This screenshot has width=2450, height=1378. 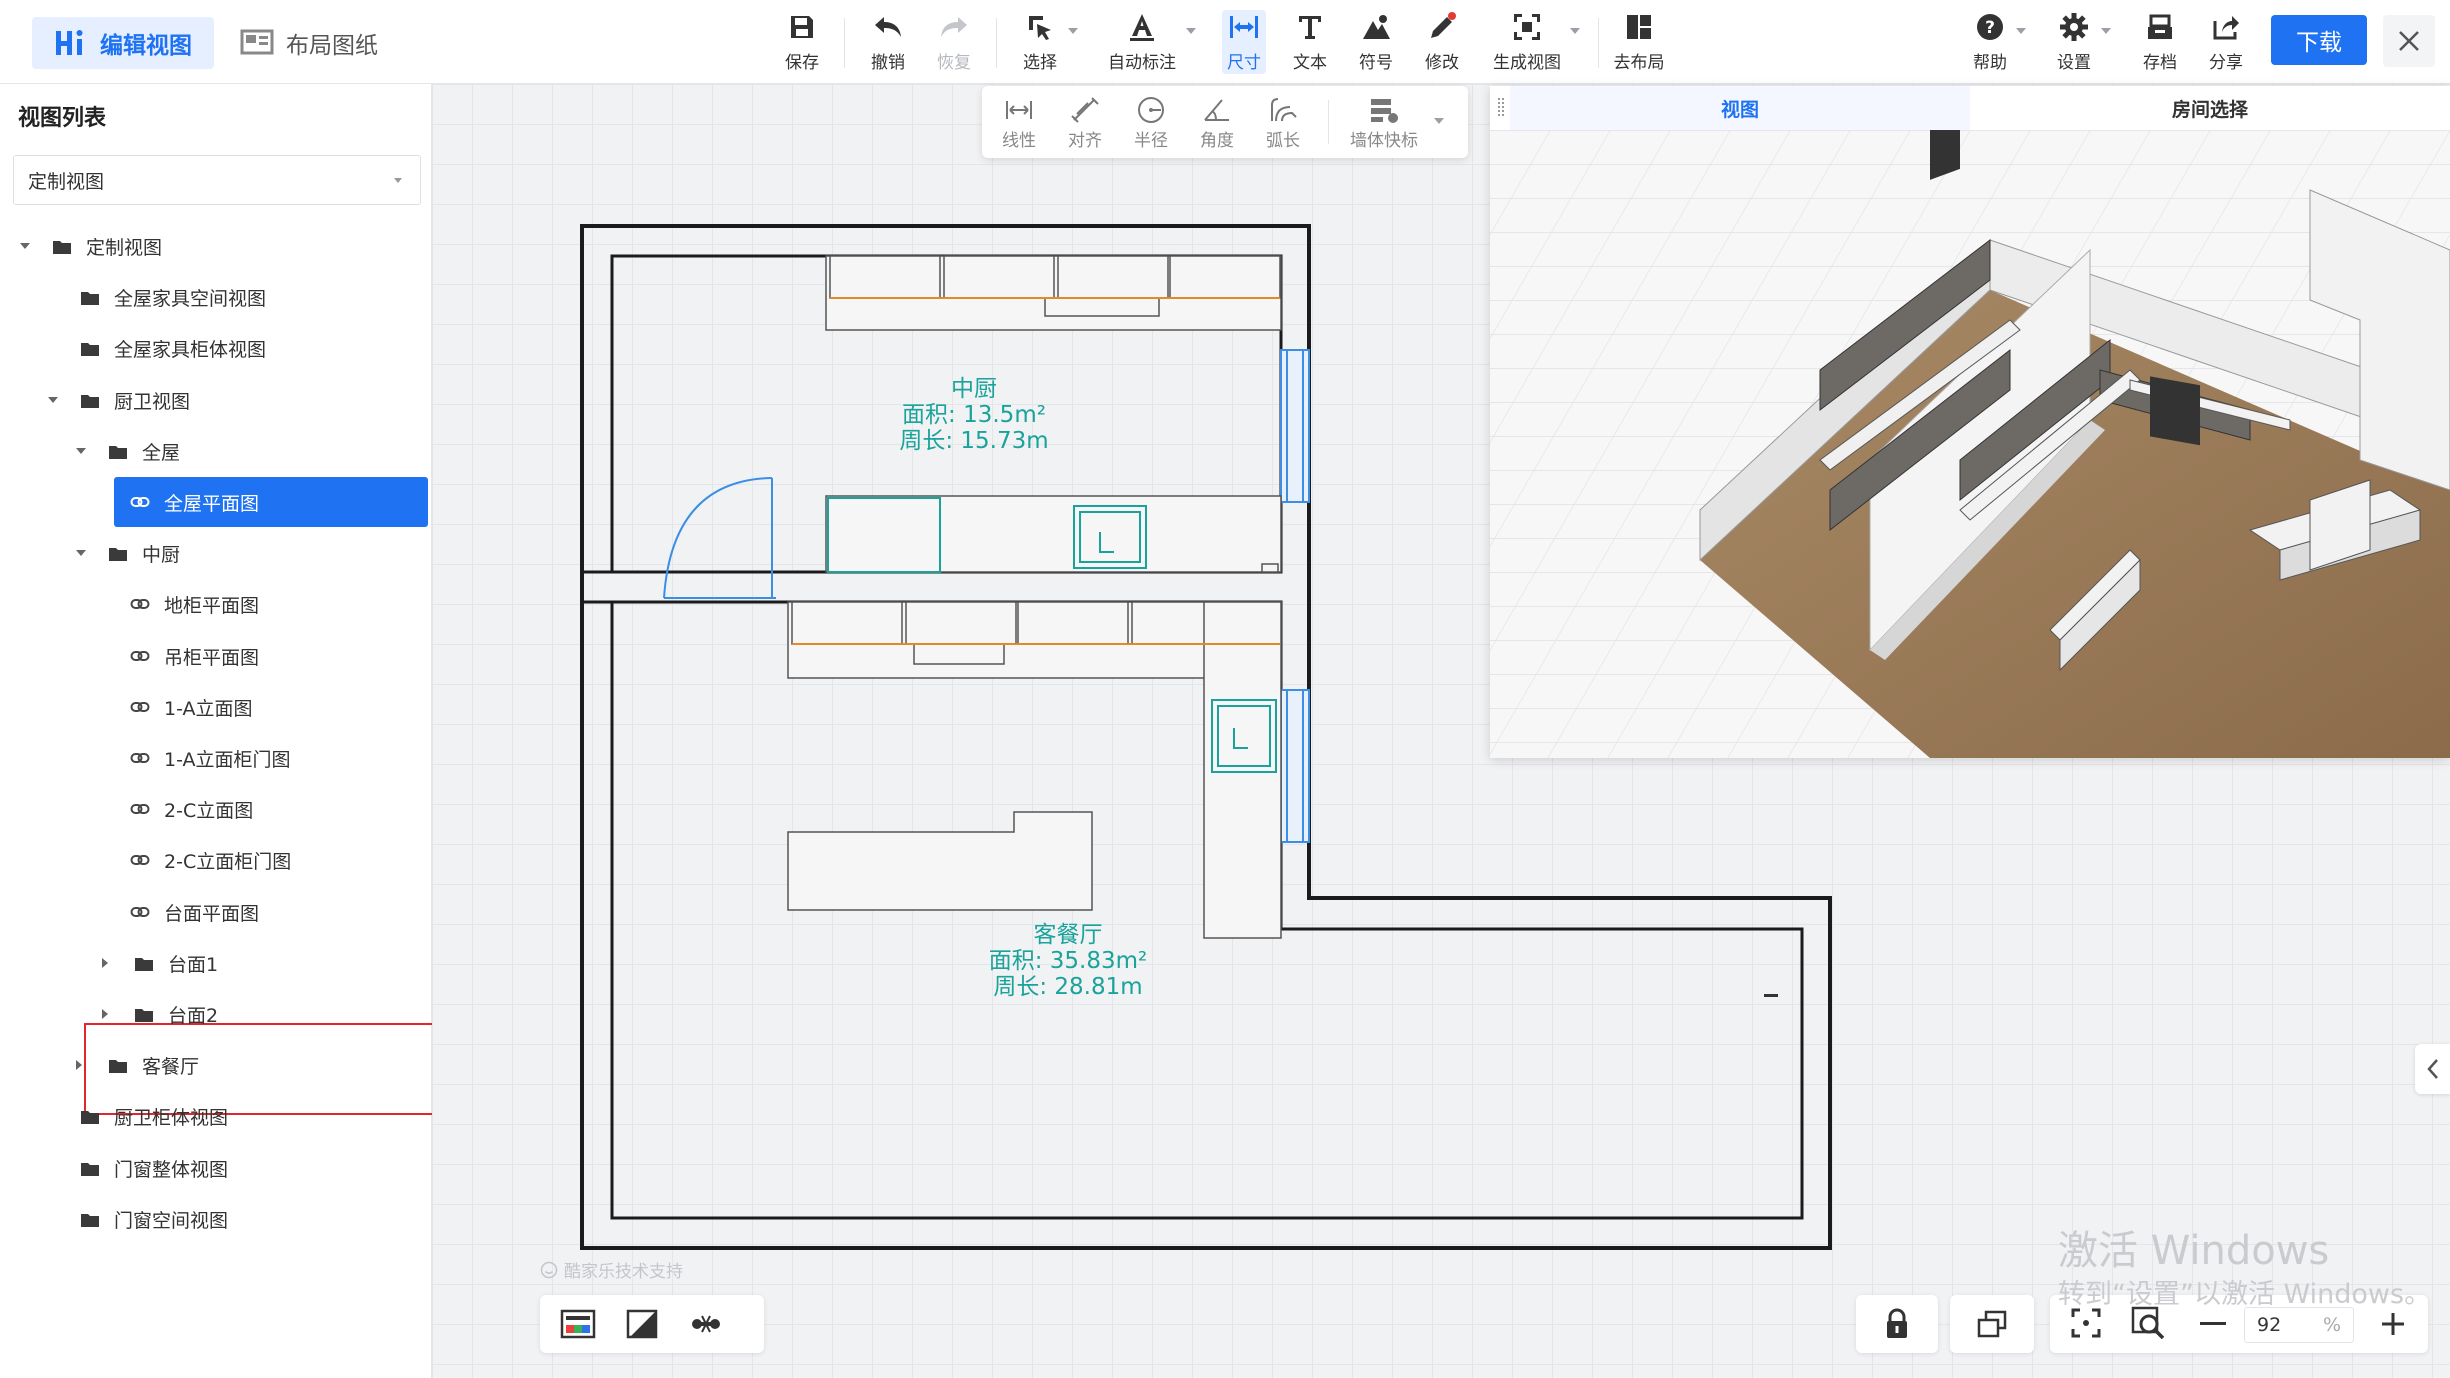 I want to click on undo-button: 撤销, so click(x=888, y=42).